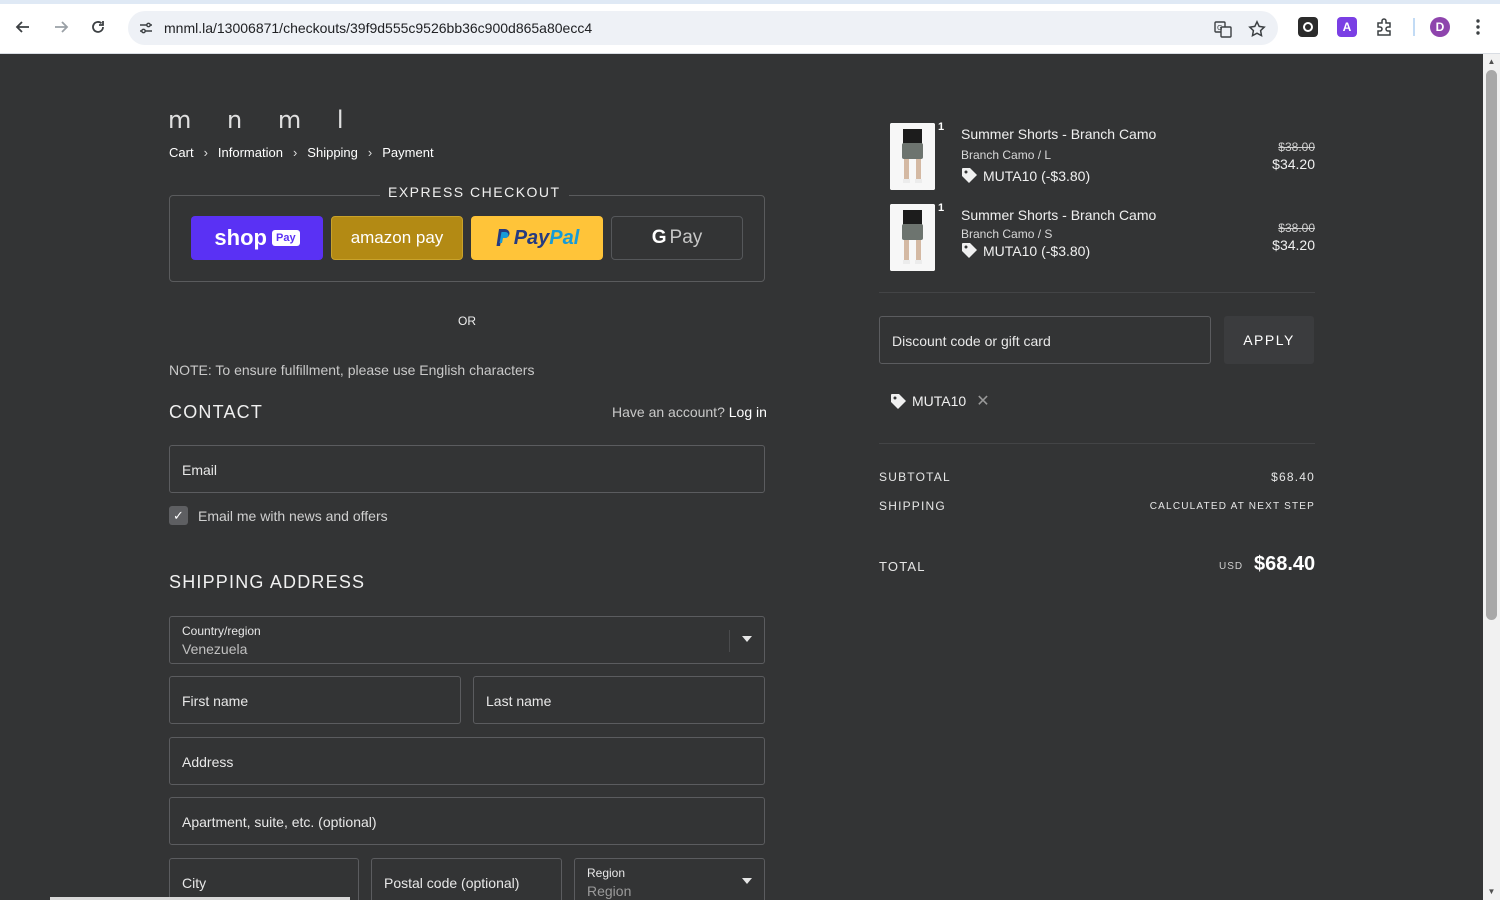  I want to click on paypal-pay-text: Pay, so click(531, 237).